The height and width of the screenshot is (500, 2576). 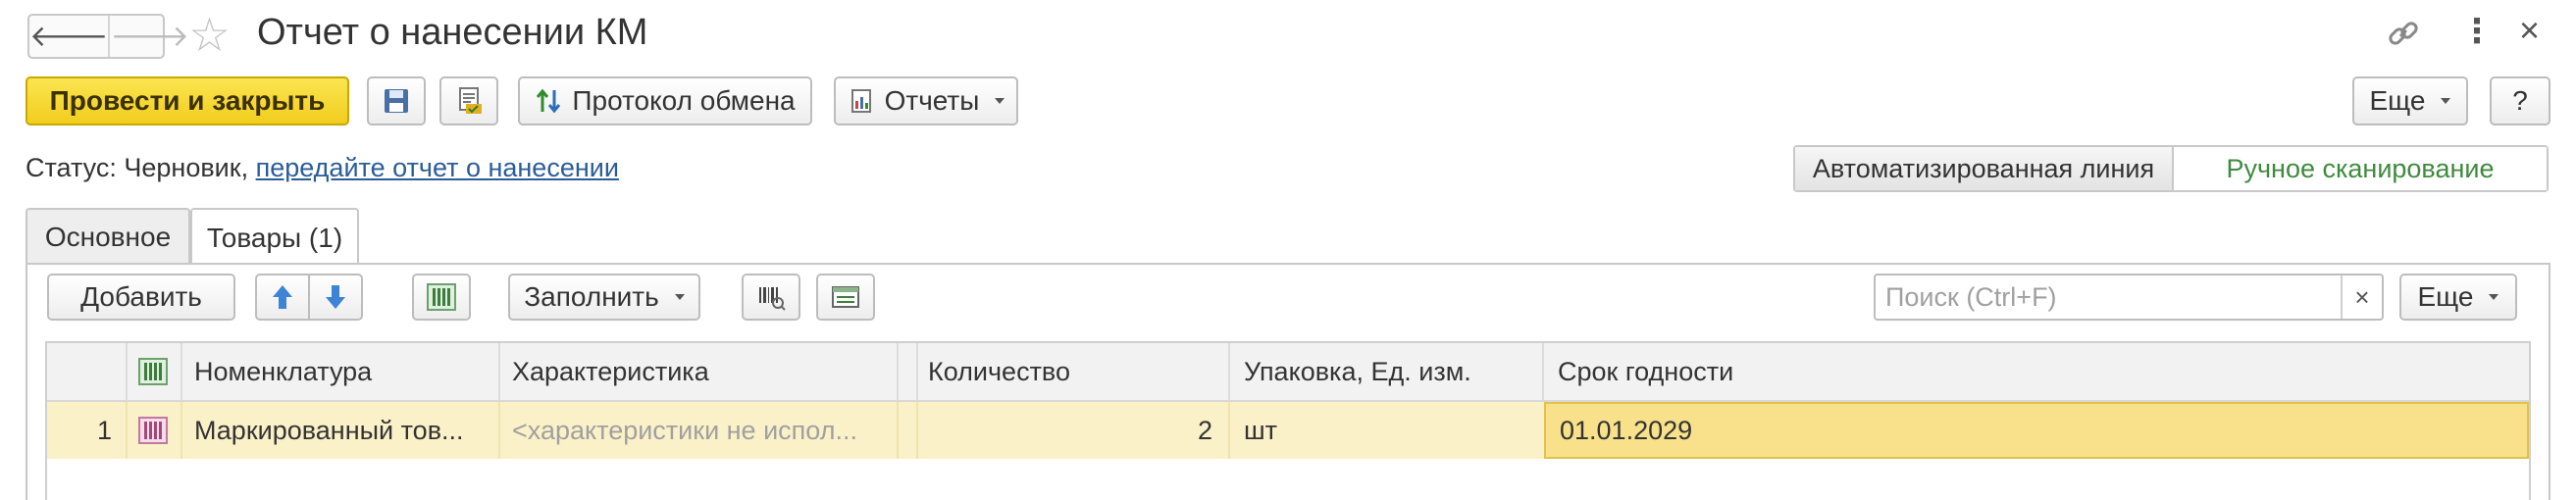 I want to click on navigation-buttons: 🡐 🡒, so click(x=108, y=36).